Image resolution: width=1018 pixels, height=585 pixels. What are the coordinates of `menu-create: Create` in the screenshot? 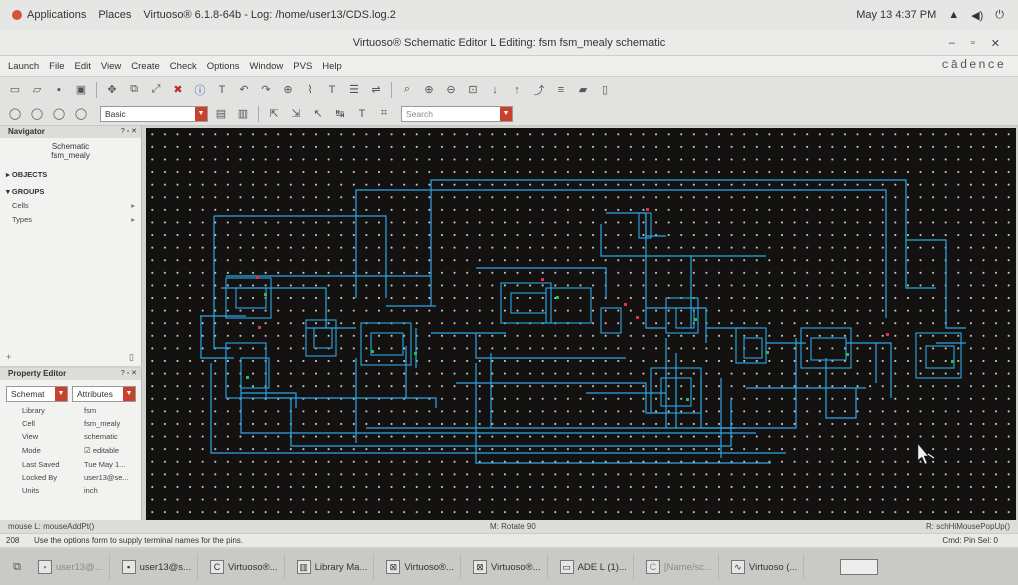 It's located at (145, 66).